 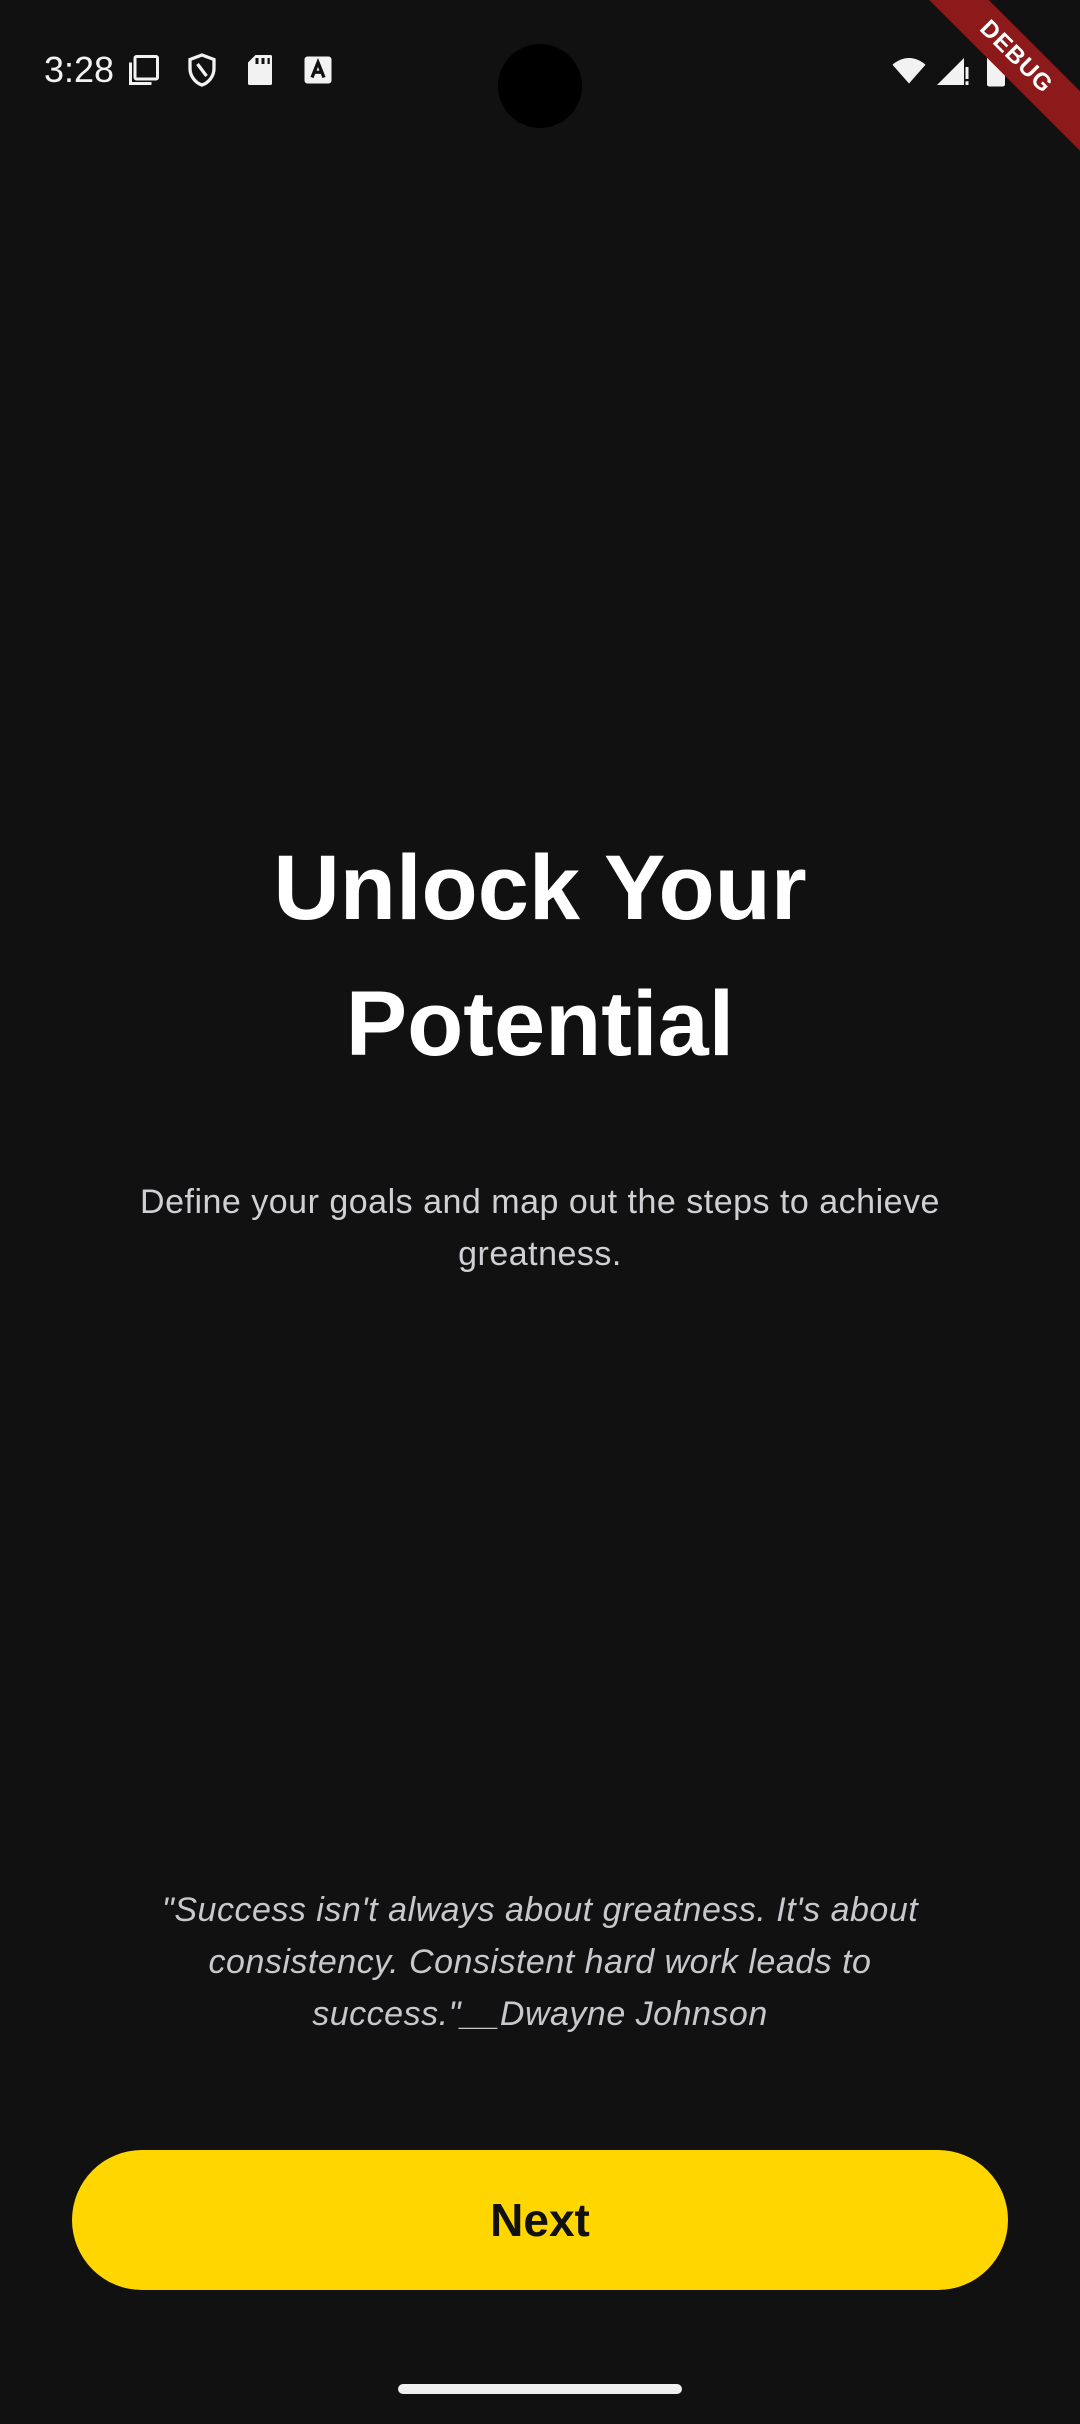 What do you see at coordinates (202, 70) in the screenshot?
I see `shield-icon` at bounding box center [202, 70].